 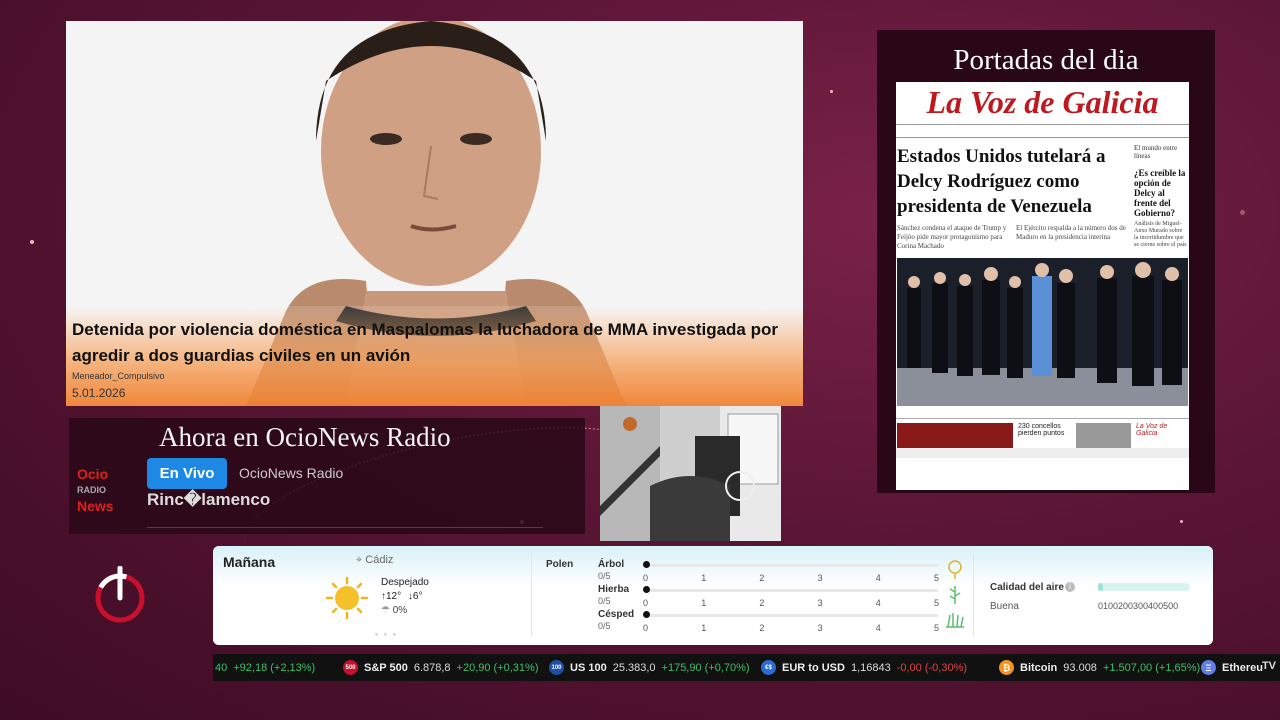 I want to click on ticker-change: +20,90 (+0,31%), so click(x=497, y=667).